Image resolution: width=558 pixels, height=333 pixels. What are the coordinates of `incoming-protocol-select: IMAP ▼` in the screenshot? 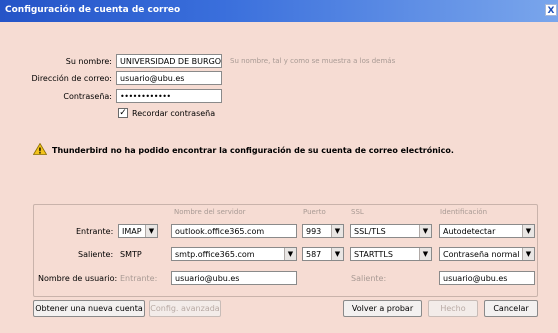 It's located at (138, 231).